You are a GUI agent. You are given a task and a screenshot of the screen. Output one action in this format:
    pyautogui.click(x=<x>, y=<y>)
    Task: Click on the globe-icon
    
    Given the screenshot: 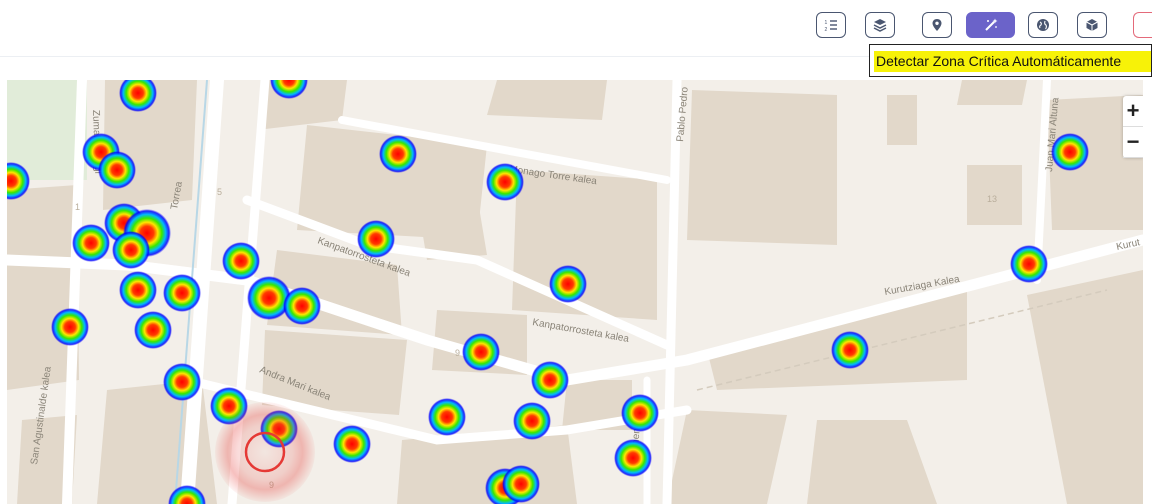 What is the action you would take?
    pyautogui.click(x=1043, y=25)
    